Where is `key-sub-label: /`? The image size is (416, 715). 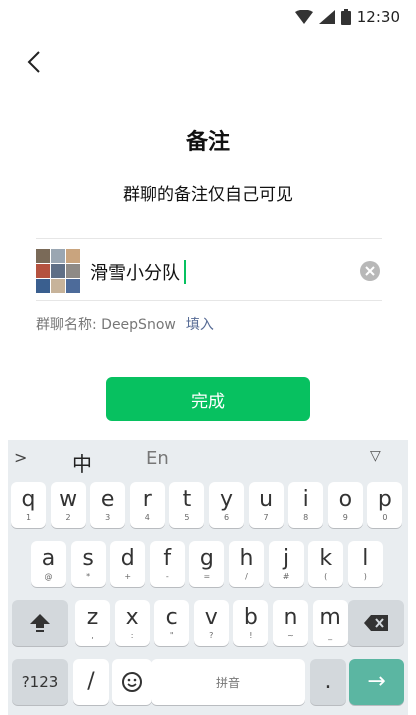
key-sub-label: / is located at coordinates (246, 576).